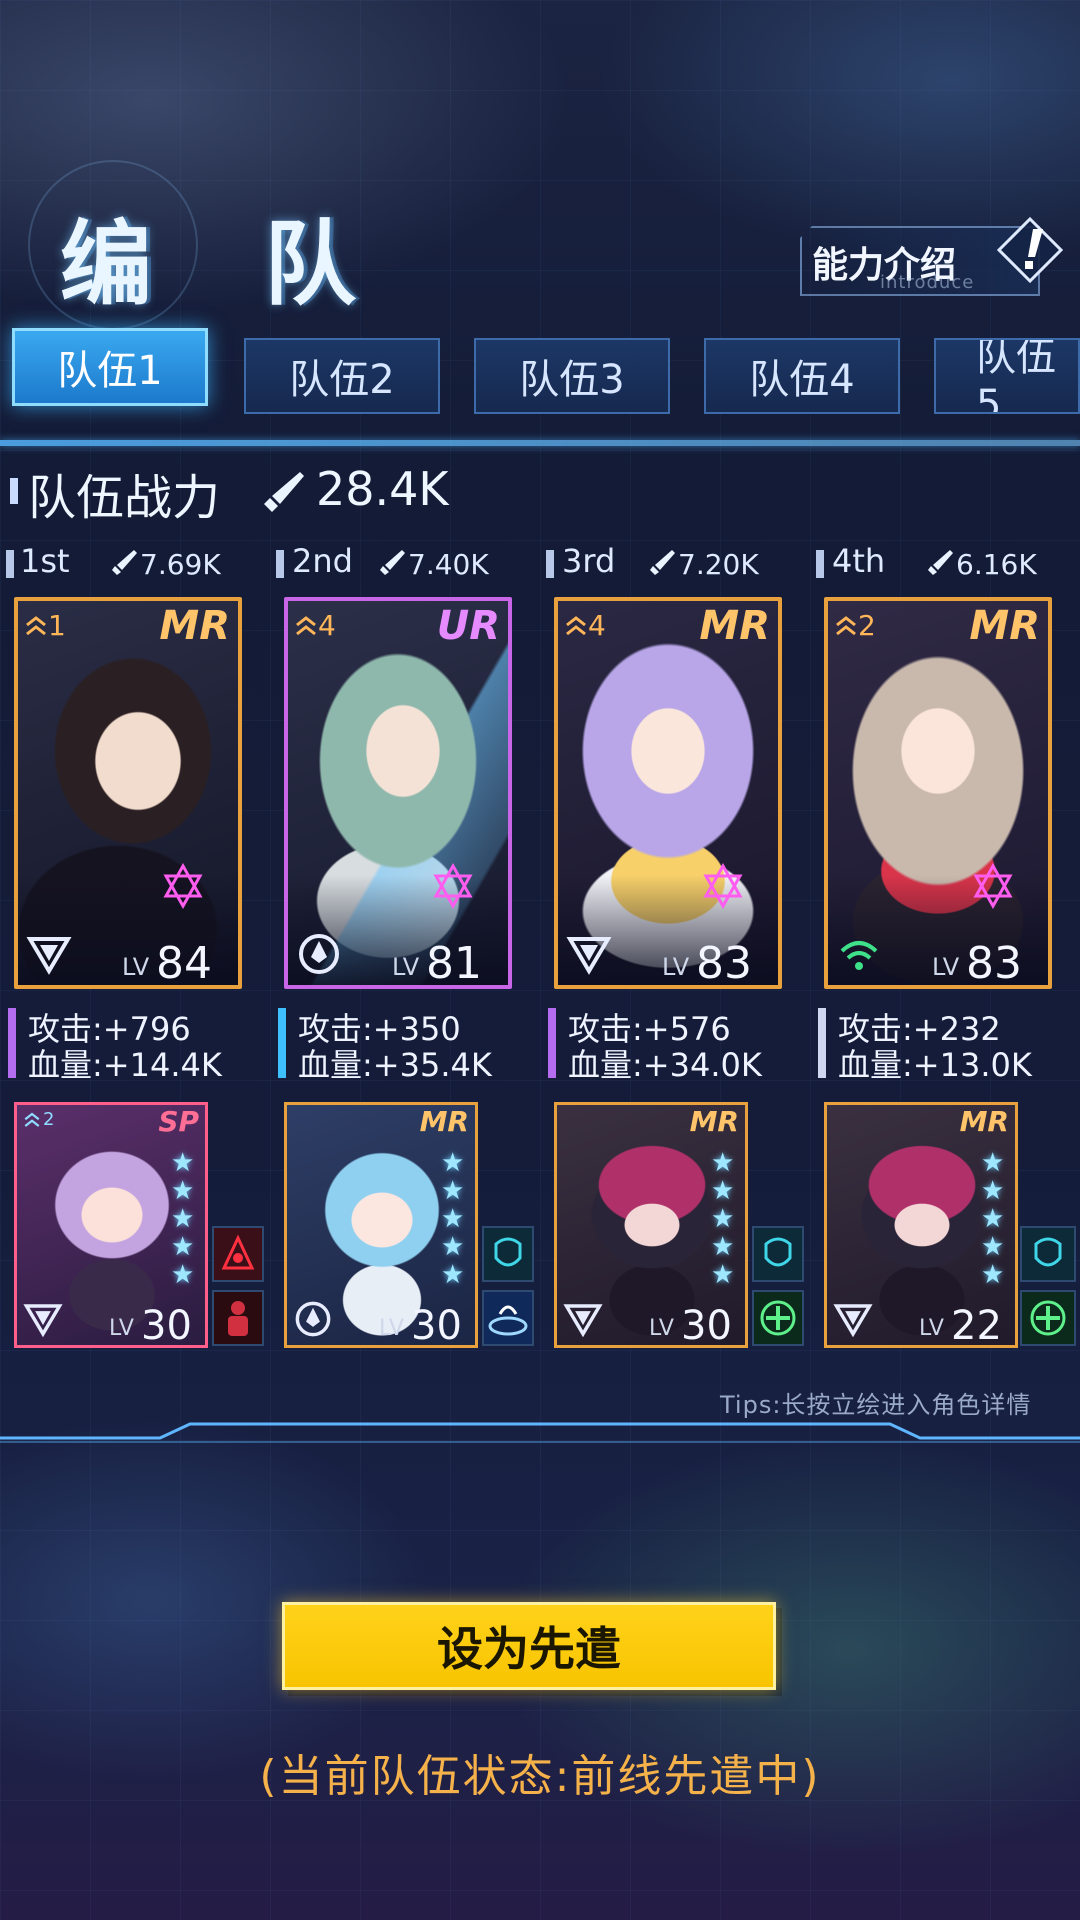 The height and width of the screenshot is (1920, 1080). Describe the element at coordinates (184, 963) in the screenshot. I see `level-value: 84` at that location.